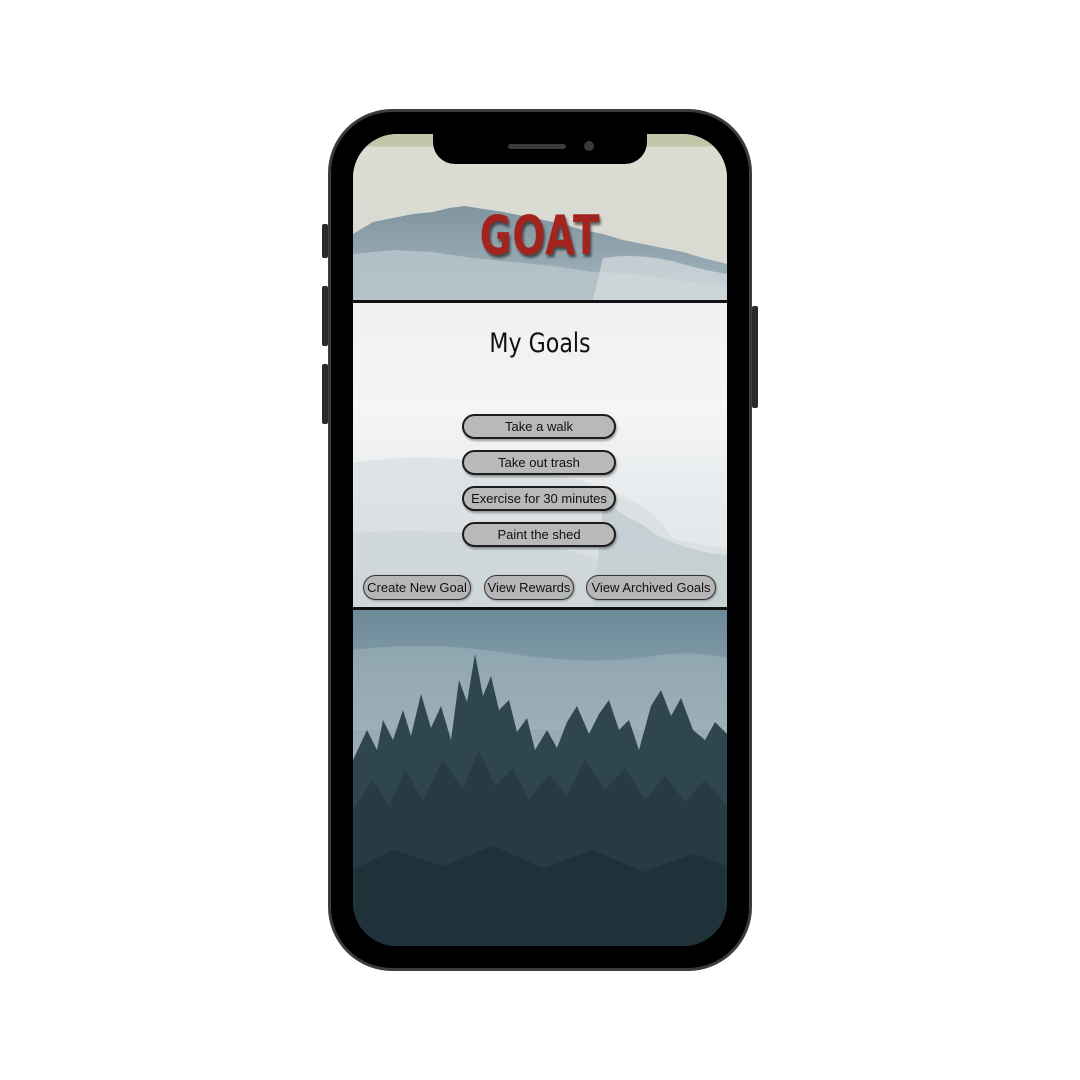 The image size is (1080, 1080). What do you see at coordinates (539, 498) in the screenshot?
I see `goal-item: Exercise for 30 minutes` at bounding box center [539, 498].